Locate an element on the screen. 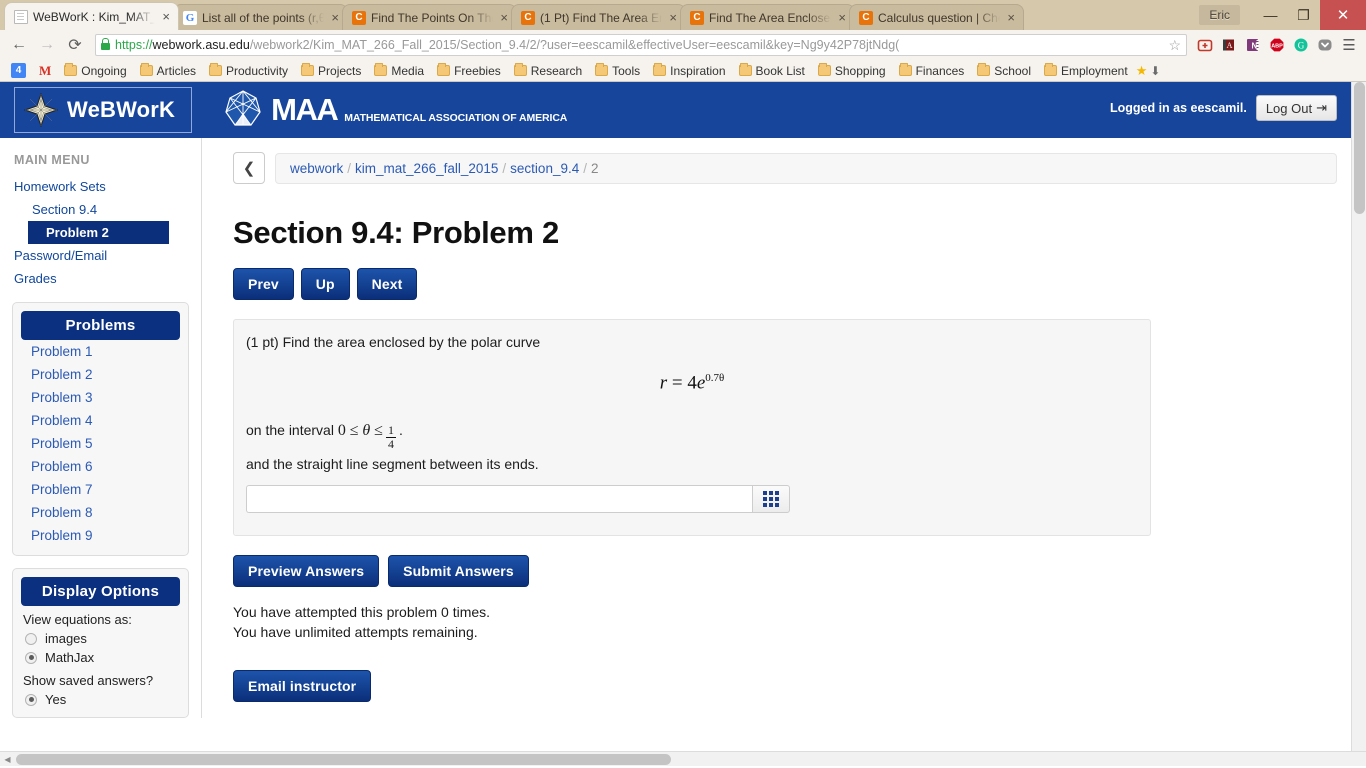 The image size is (1366, 768). email-instructor-button: Email instructor is located at coordinates (302, 686).